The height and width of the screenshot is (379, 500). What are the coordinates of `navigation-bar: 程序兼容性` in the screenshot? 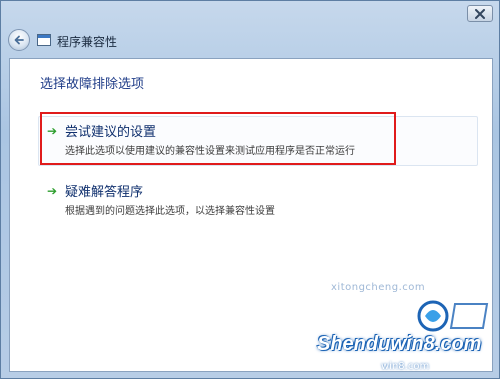 It's located at (250, 40).